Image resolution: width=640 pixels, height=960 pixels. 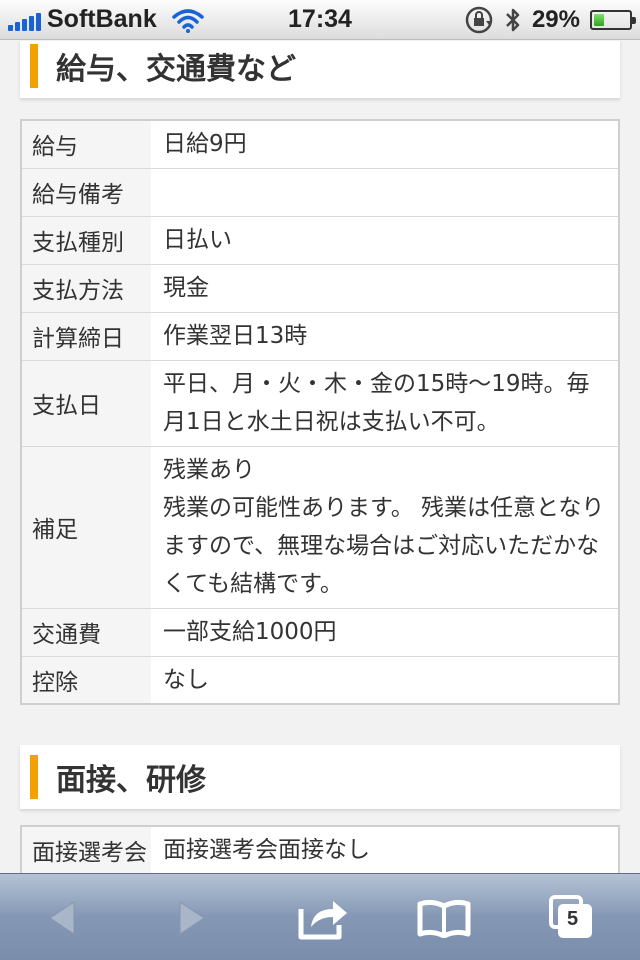 I want to click on bookmarks-icon, so click(x=444, y=918).